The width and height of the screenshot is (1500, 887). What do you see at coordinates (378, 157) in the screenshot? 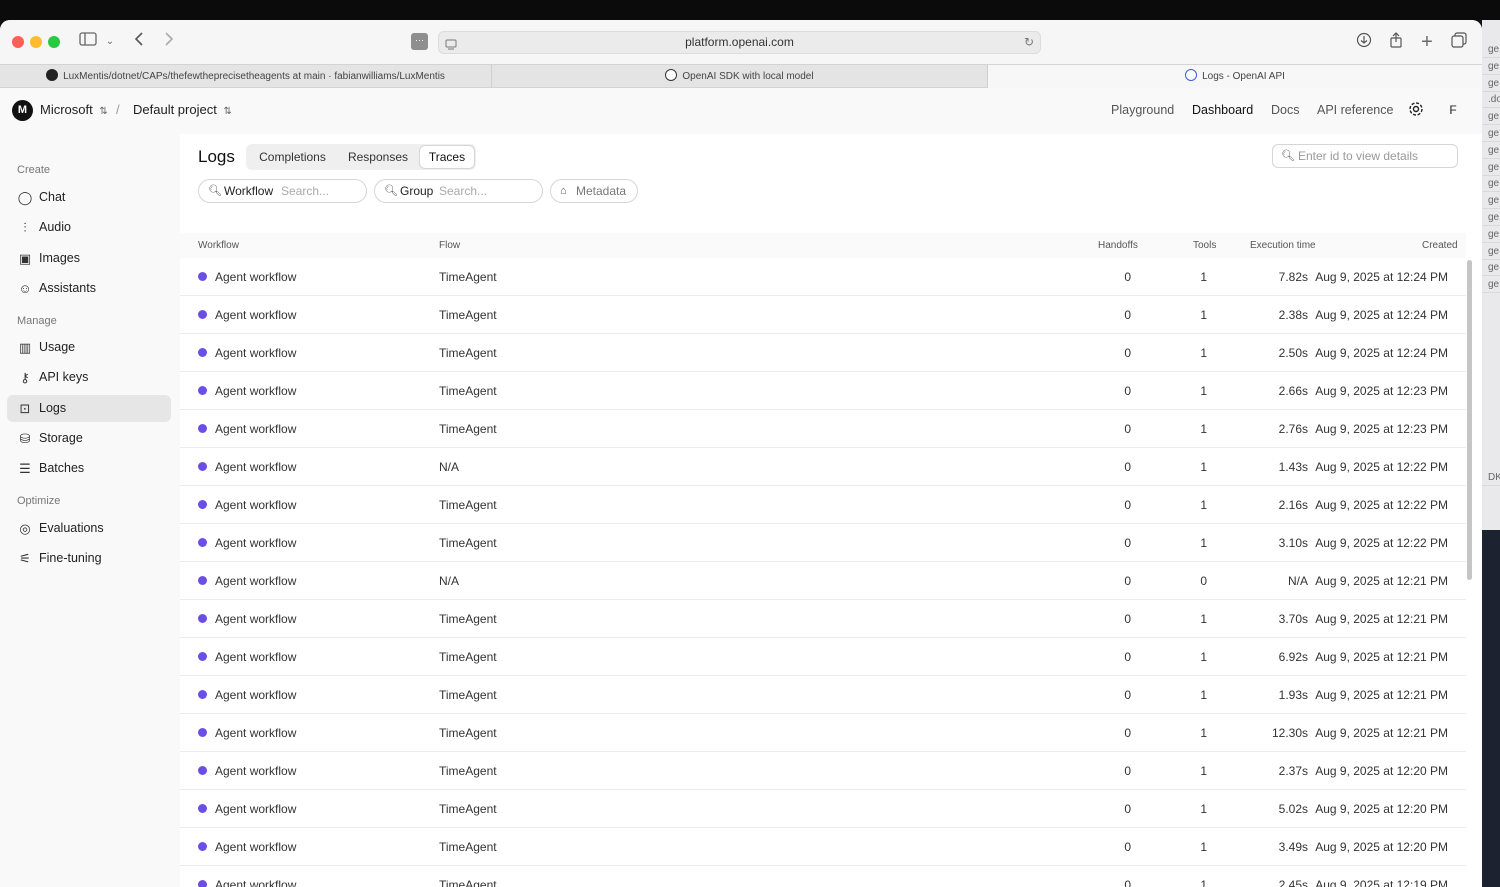
I see `tab-responses: Responses` at bounding box center [378, 157].